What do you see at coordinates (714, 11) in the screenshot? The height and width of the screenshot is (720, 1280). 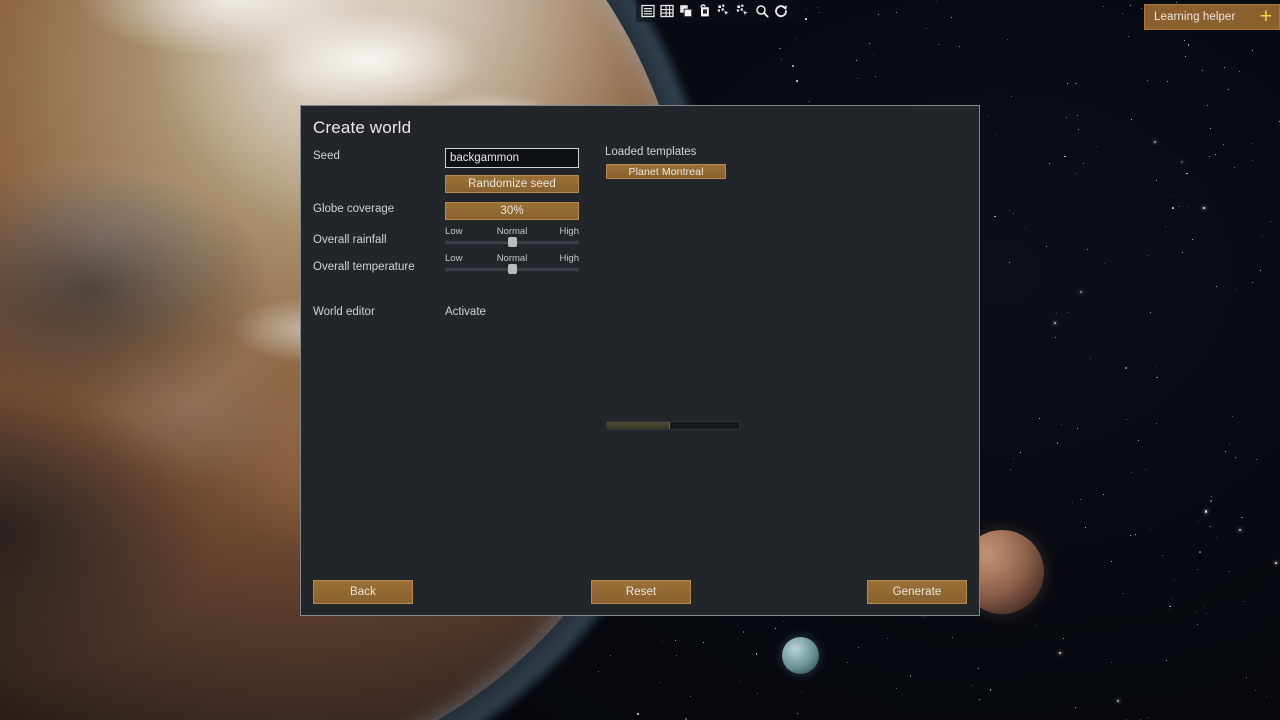 I see `dev-toolbar` at bounding box center [714, 11].